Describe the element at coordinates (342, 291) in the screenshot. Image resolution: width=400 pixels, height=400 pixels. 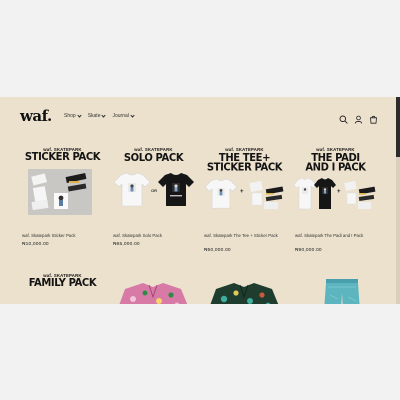
I see `denim-shorts-image` at that location.